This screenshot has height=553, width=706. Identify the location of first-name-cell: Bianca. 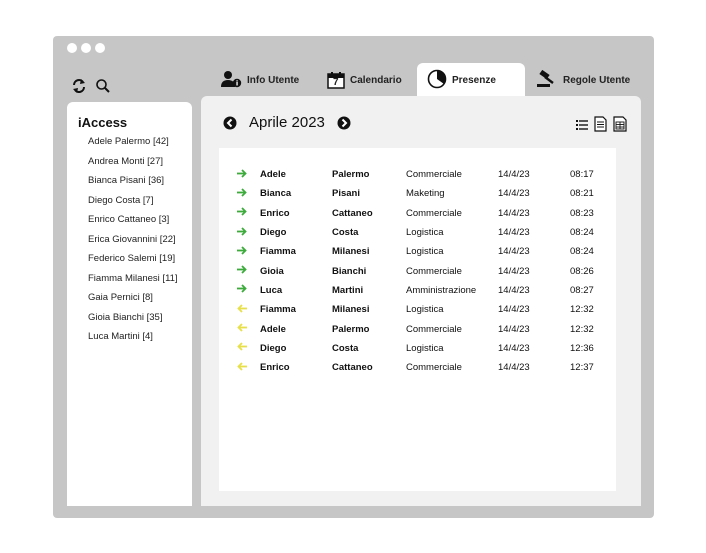
(276, 194).